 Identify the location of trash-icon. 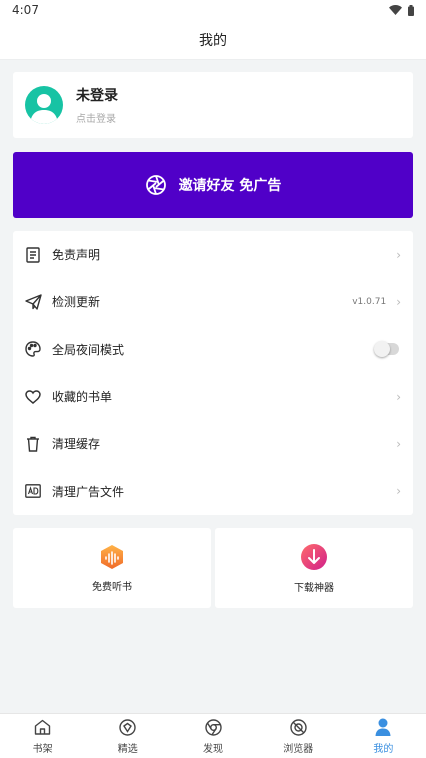
(33, 444).